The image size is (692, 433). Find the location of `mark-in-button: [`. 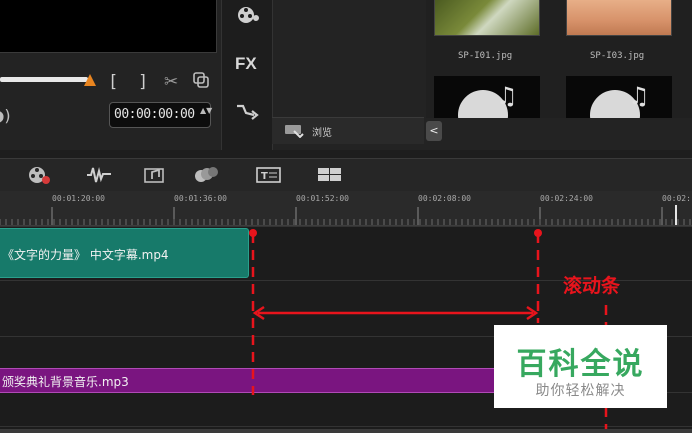

mark-in-button: [ is located at coordinates (113, 82).